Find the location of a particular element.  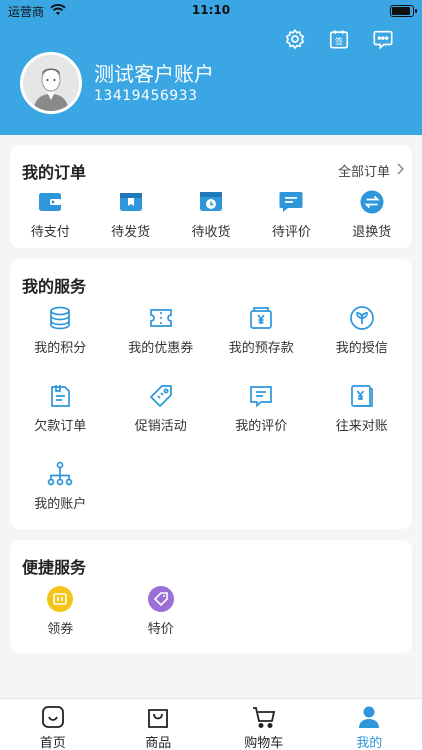

avatar is located at coordinates (51, 83).